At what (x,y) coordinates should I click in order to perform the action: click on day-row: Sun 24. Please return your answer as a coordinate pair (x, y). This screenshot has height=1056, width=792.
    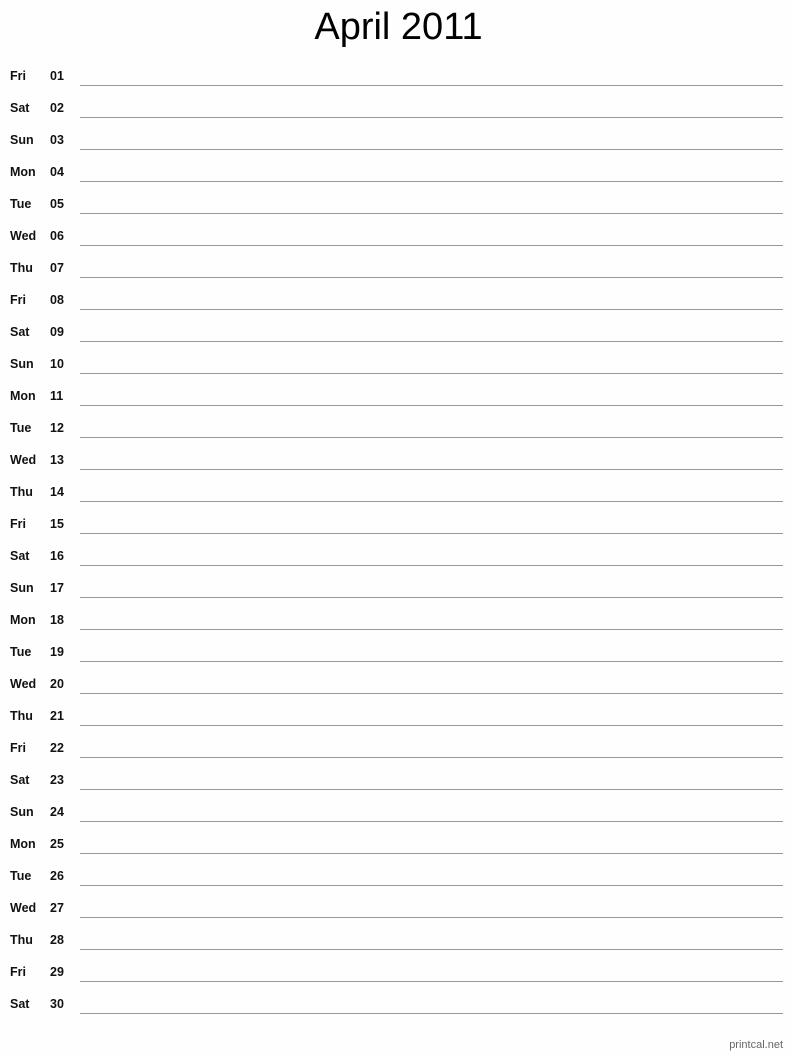
    Looking at the image, I should click on (396, 808).